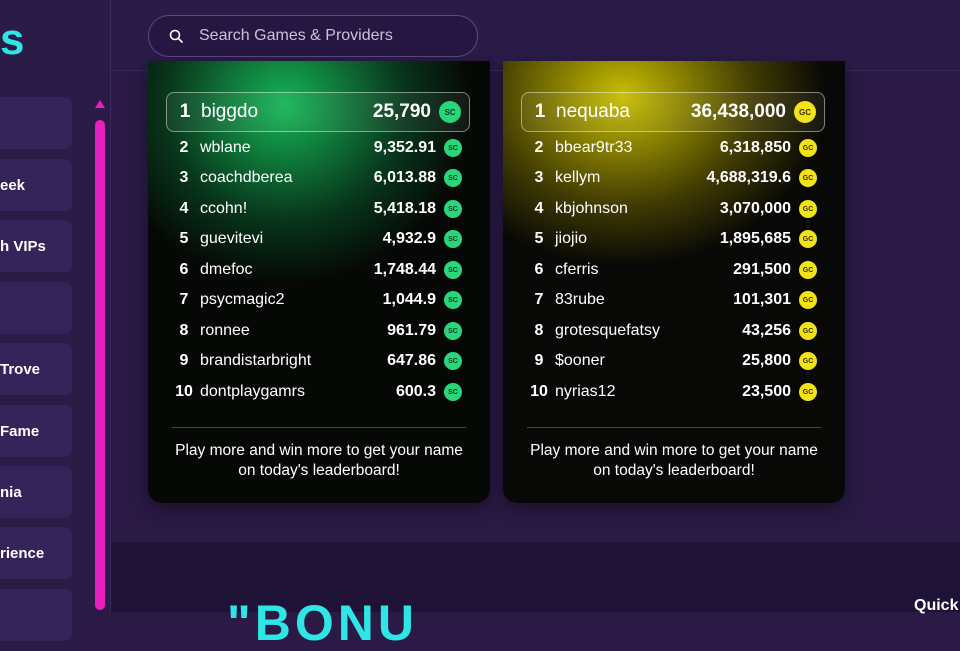 This screenshot has height=651, width=960. Describe the element at coordinates (184, 299) in the screenshot. I see `rank: 7` at that location.